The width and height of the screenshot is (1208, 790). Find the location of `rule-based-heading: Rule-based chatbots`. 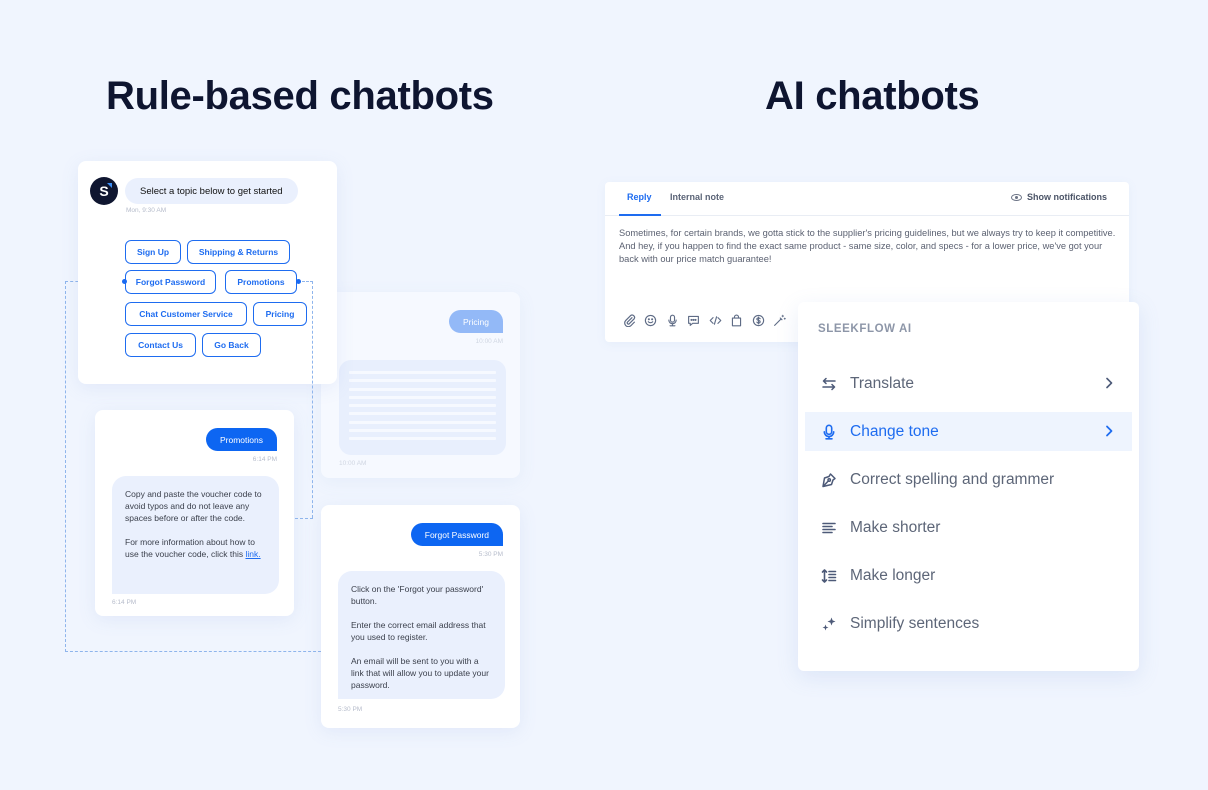

rule-based-heading: Rule-based chatbots is located at coordinates (300, 96).